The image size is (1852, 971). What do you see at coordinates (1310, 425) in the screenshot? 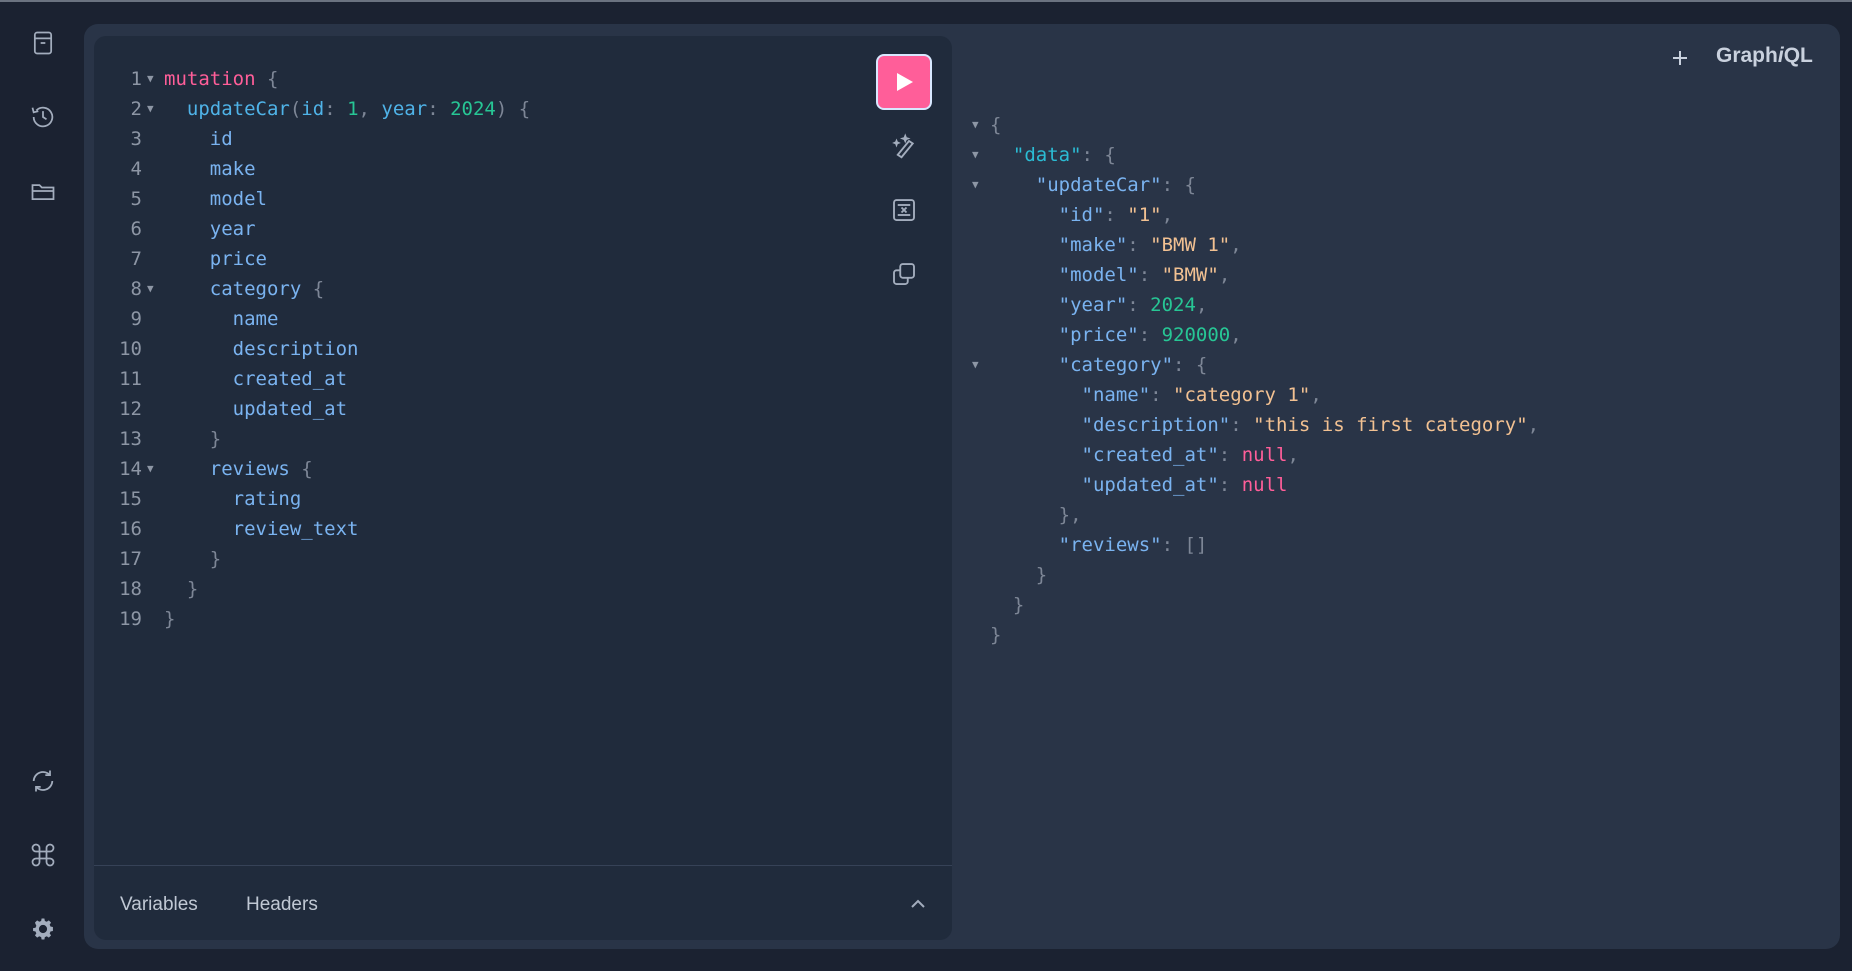
I see `json-text: "description": "this is first category",` at bounding box center [1310, 425].